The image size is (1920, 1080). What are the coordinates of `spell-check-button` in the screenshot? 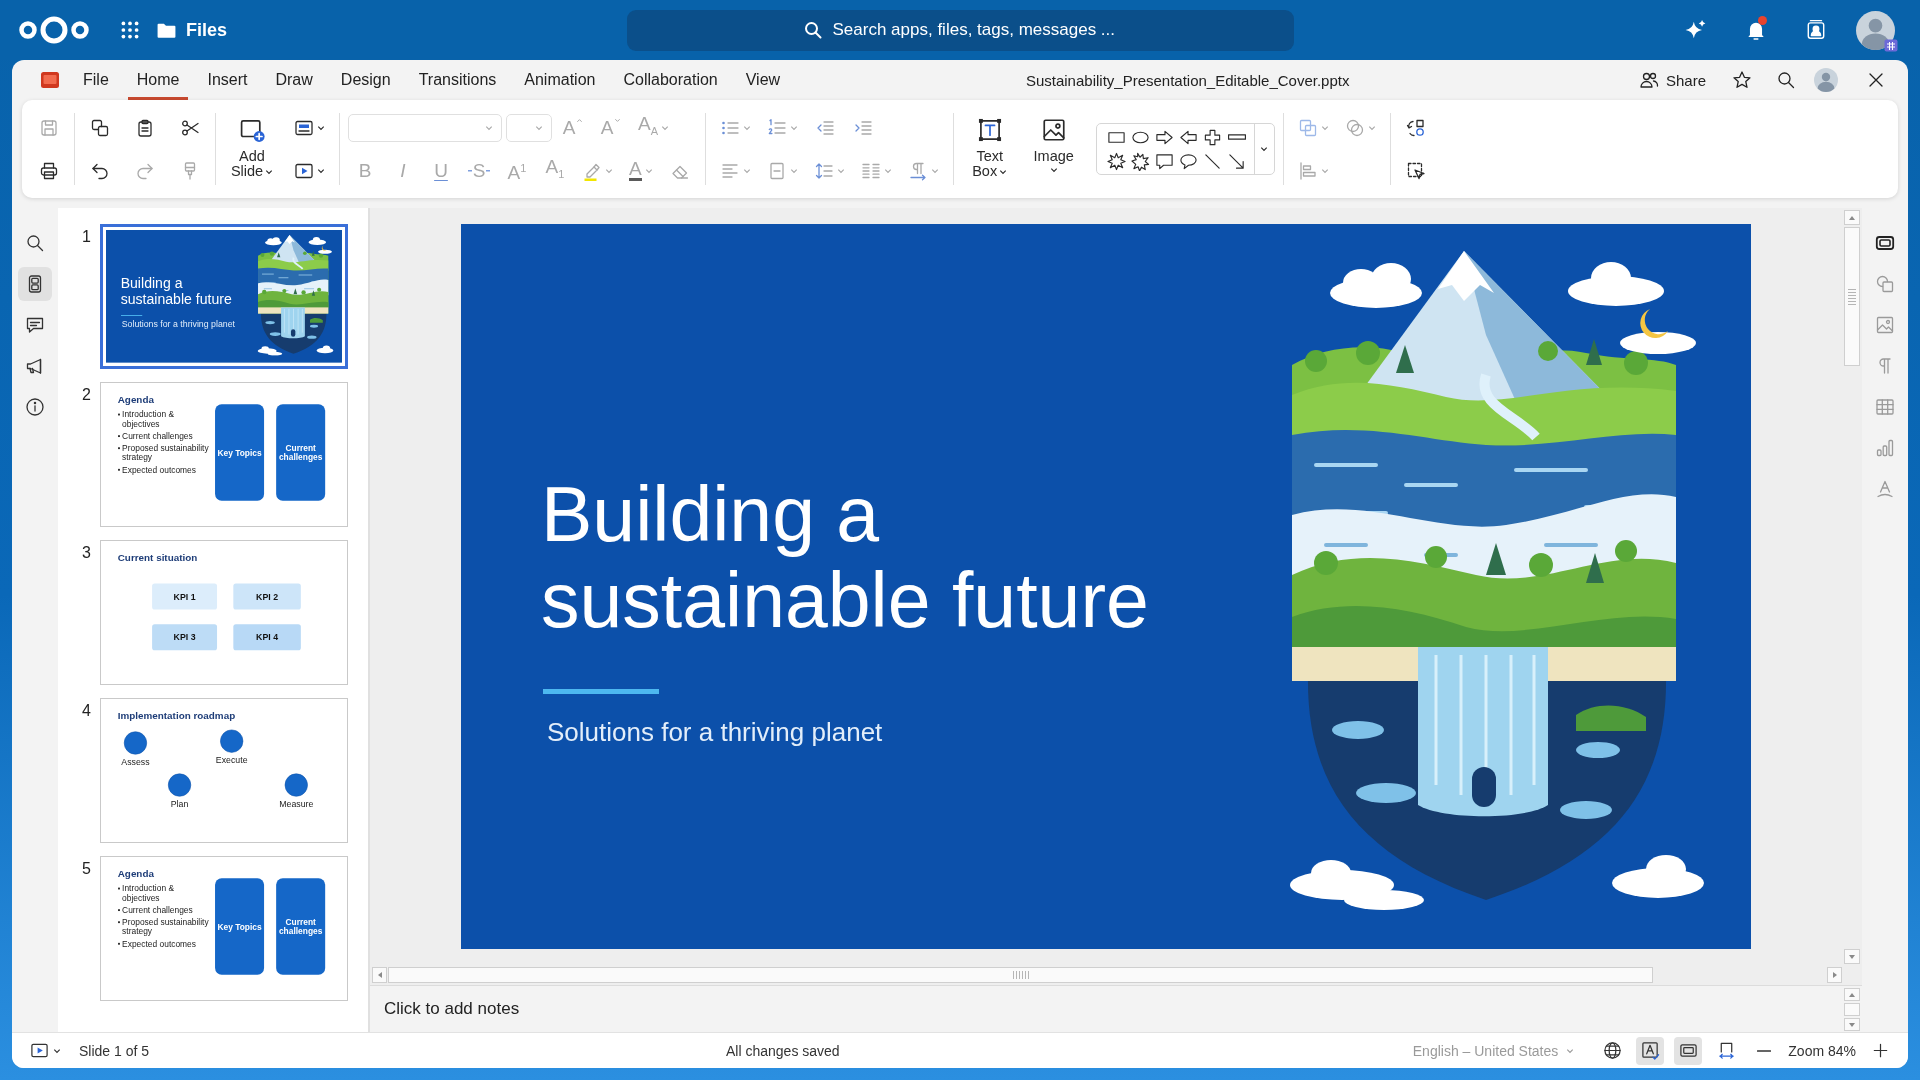 It's located at (1650, 1050).